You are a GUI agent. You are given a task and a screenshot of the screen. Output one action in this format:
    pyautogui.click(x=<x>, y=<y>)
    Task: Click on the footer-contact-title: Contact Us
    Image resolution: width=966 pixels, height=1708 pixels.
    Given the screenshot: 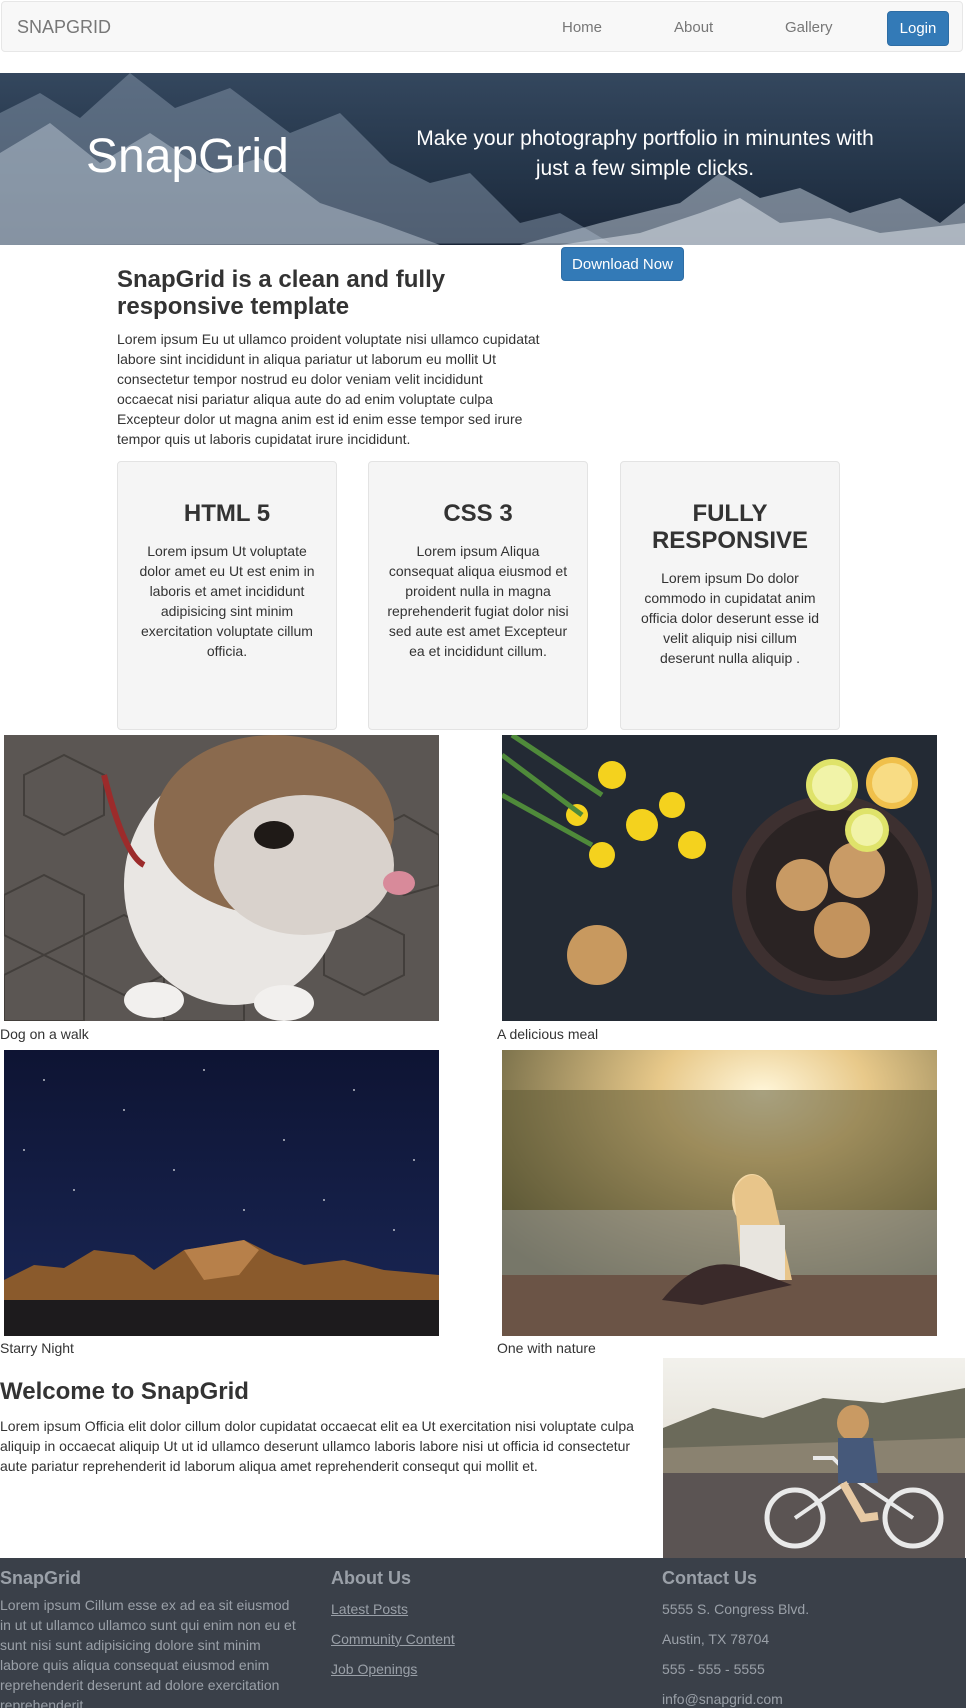 What is the action you would take?
    pyautogui.click(x=710, y=1578)
    